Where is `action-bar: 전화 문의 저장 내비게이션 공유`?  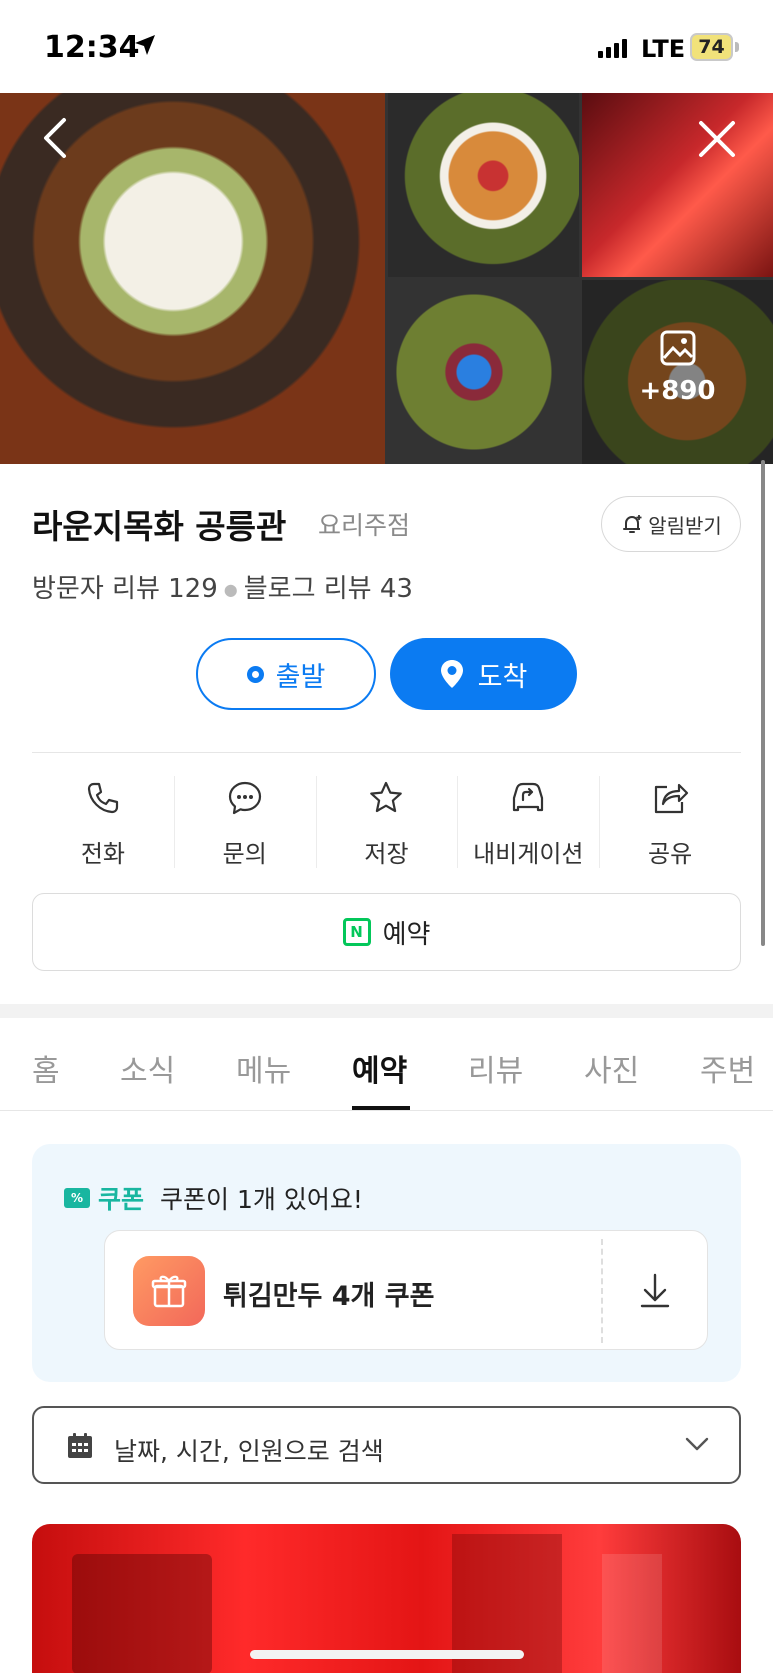 action-bar: 전화 문의 저장 내비게이션 공유 is located at coordinates (386, 822).